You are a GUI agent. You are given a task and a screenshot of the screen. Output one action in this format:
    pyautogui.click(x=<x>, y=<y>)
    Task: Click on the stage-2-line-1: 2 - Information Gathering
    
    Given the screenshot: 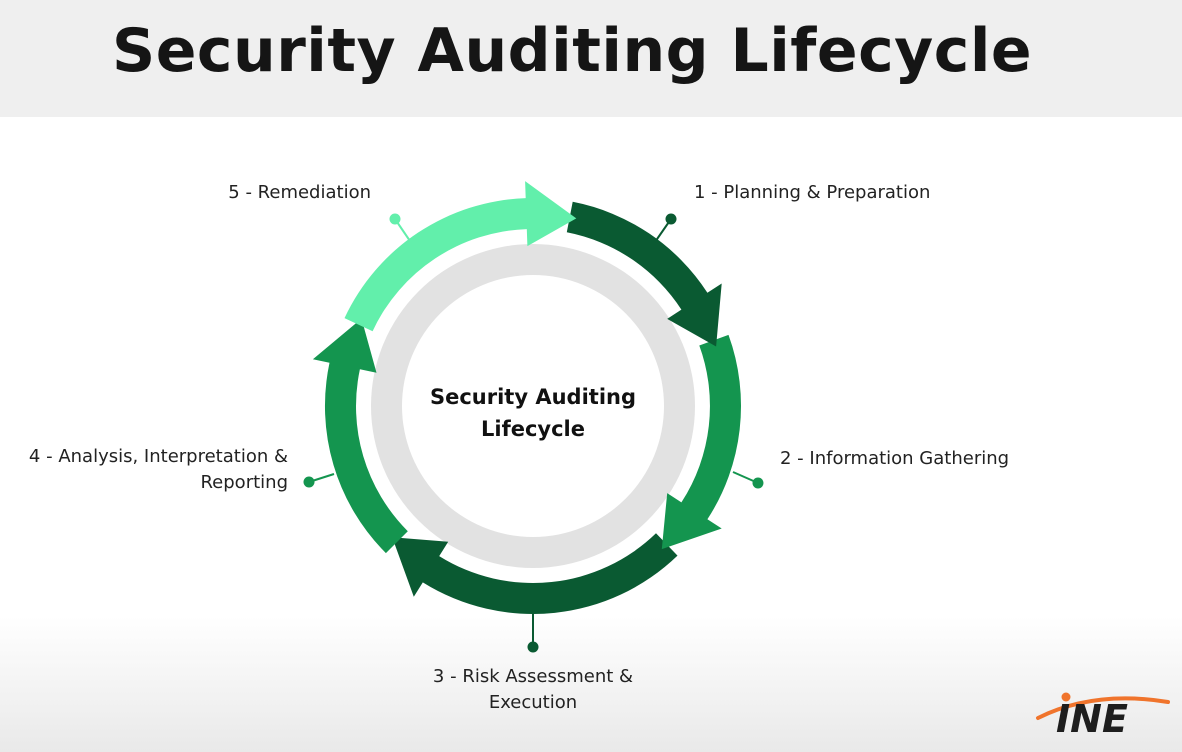 What is the action you would take?
    pyautogui.click(x=895, y=458)
    